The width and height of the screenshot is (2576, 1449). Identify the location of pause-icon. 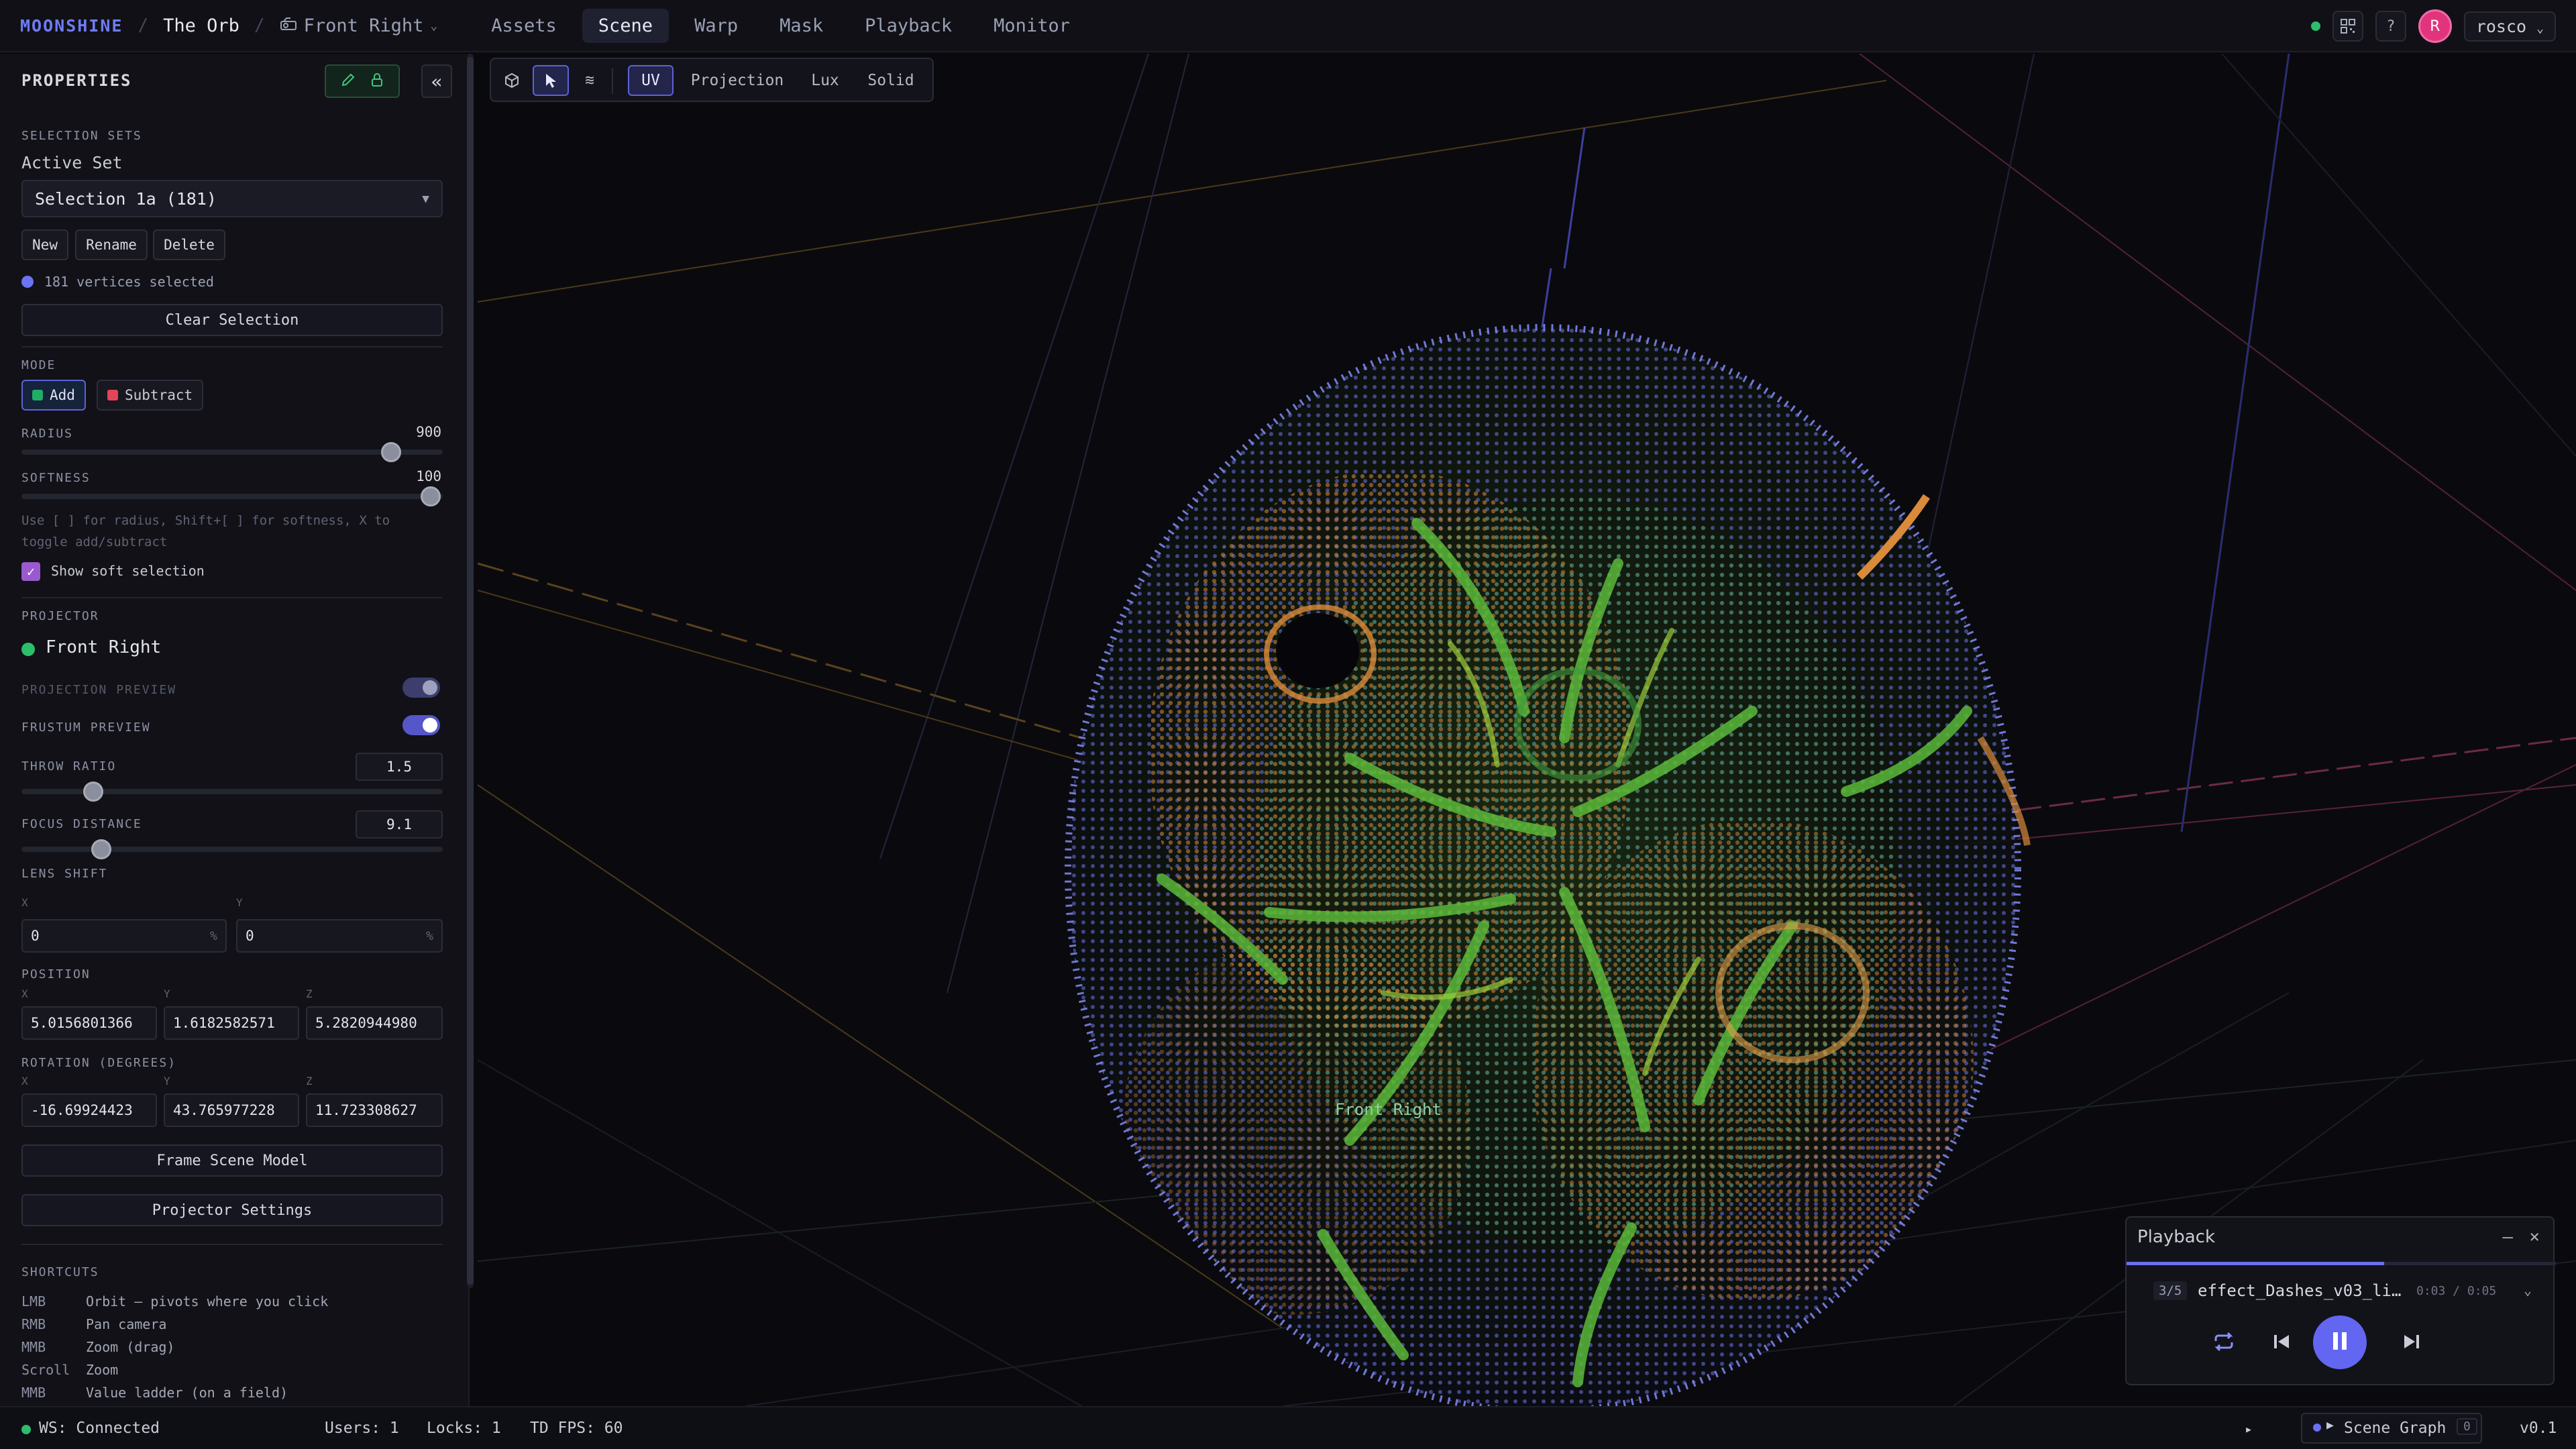
(2340, 1342).